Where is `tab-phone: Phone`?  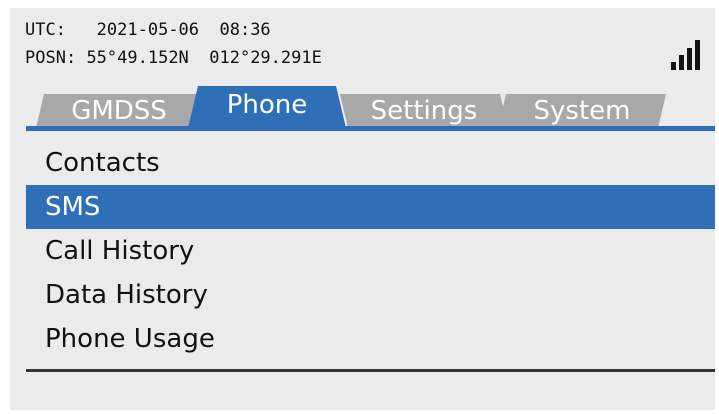
tab-phone: Phone is located at coordinates (267, 107).